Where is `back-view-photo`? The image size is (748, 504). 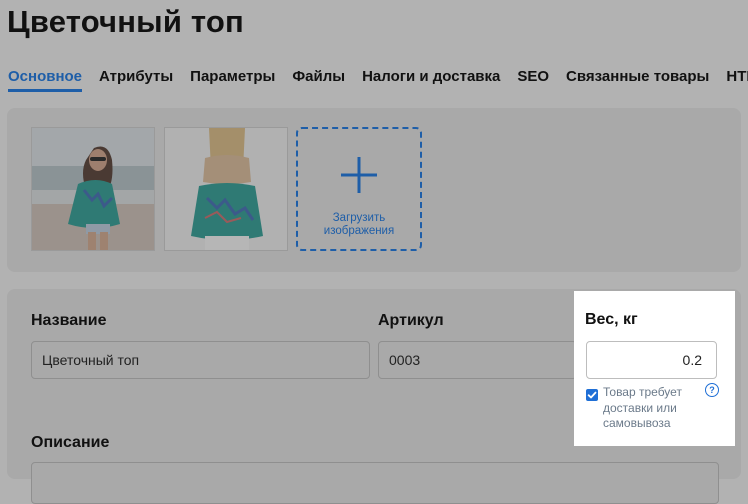 back-view-photo is located at coordinates (226, 189).